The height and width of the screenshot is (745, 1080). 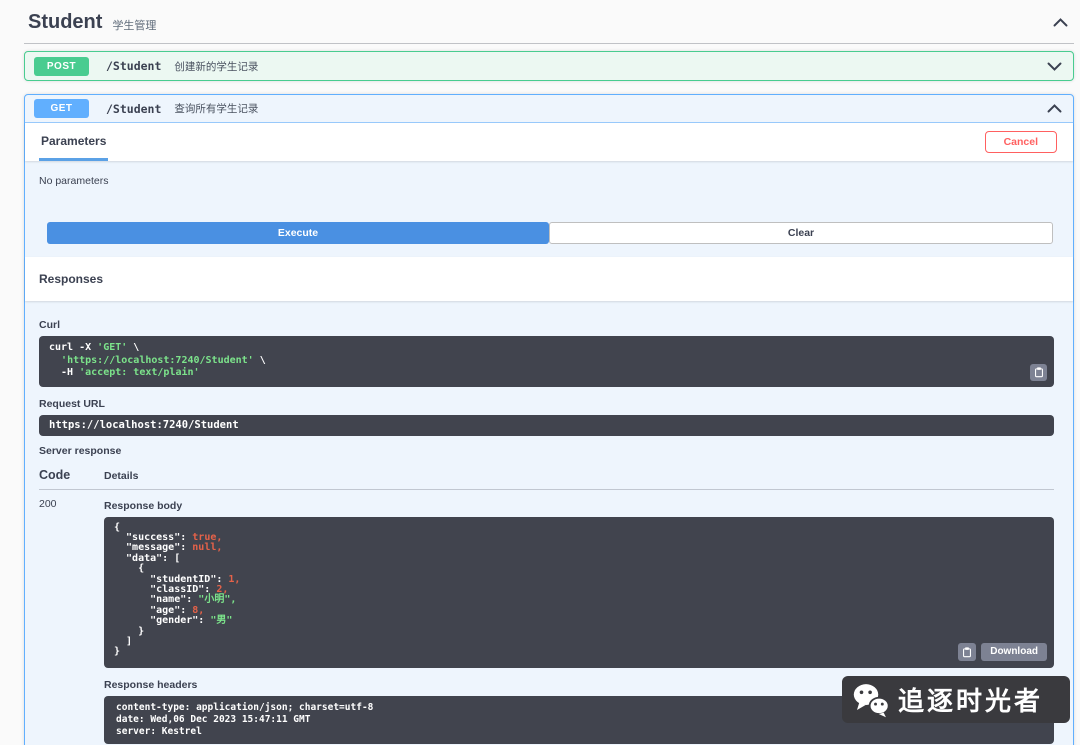 What do you see at coordinates (549, 109) in the screenshot?
I see `get-summary-row: GET /Student 查询所有学生记录` at bounding box center [549, 109].